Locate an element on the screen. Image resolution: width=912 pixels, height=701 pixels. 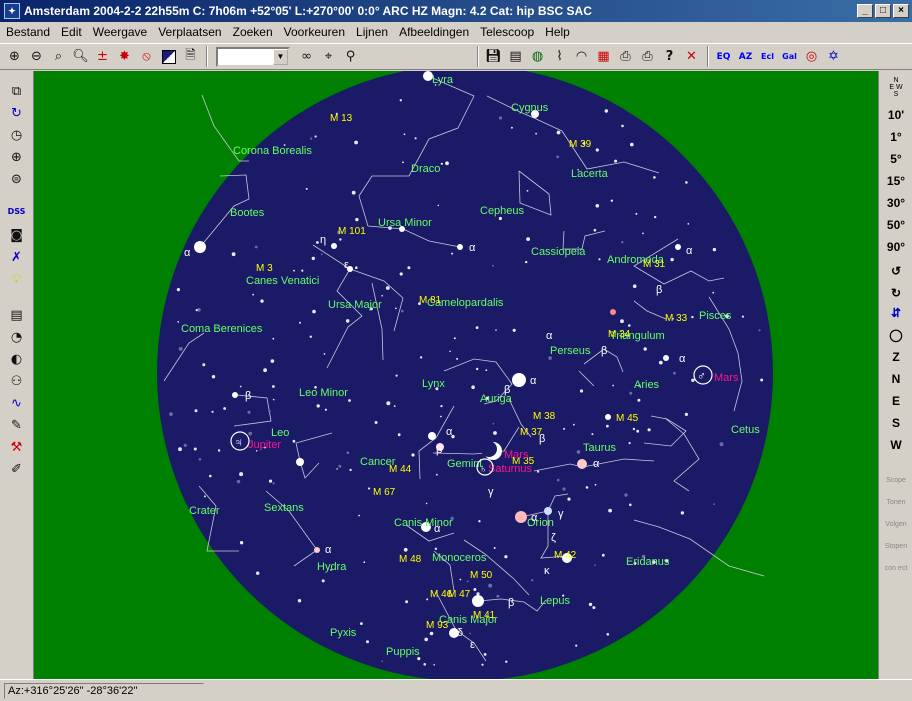
print-icon: ⎙ is located at coordinates (625, 56).